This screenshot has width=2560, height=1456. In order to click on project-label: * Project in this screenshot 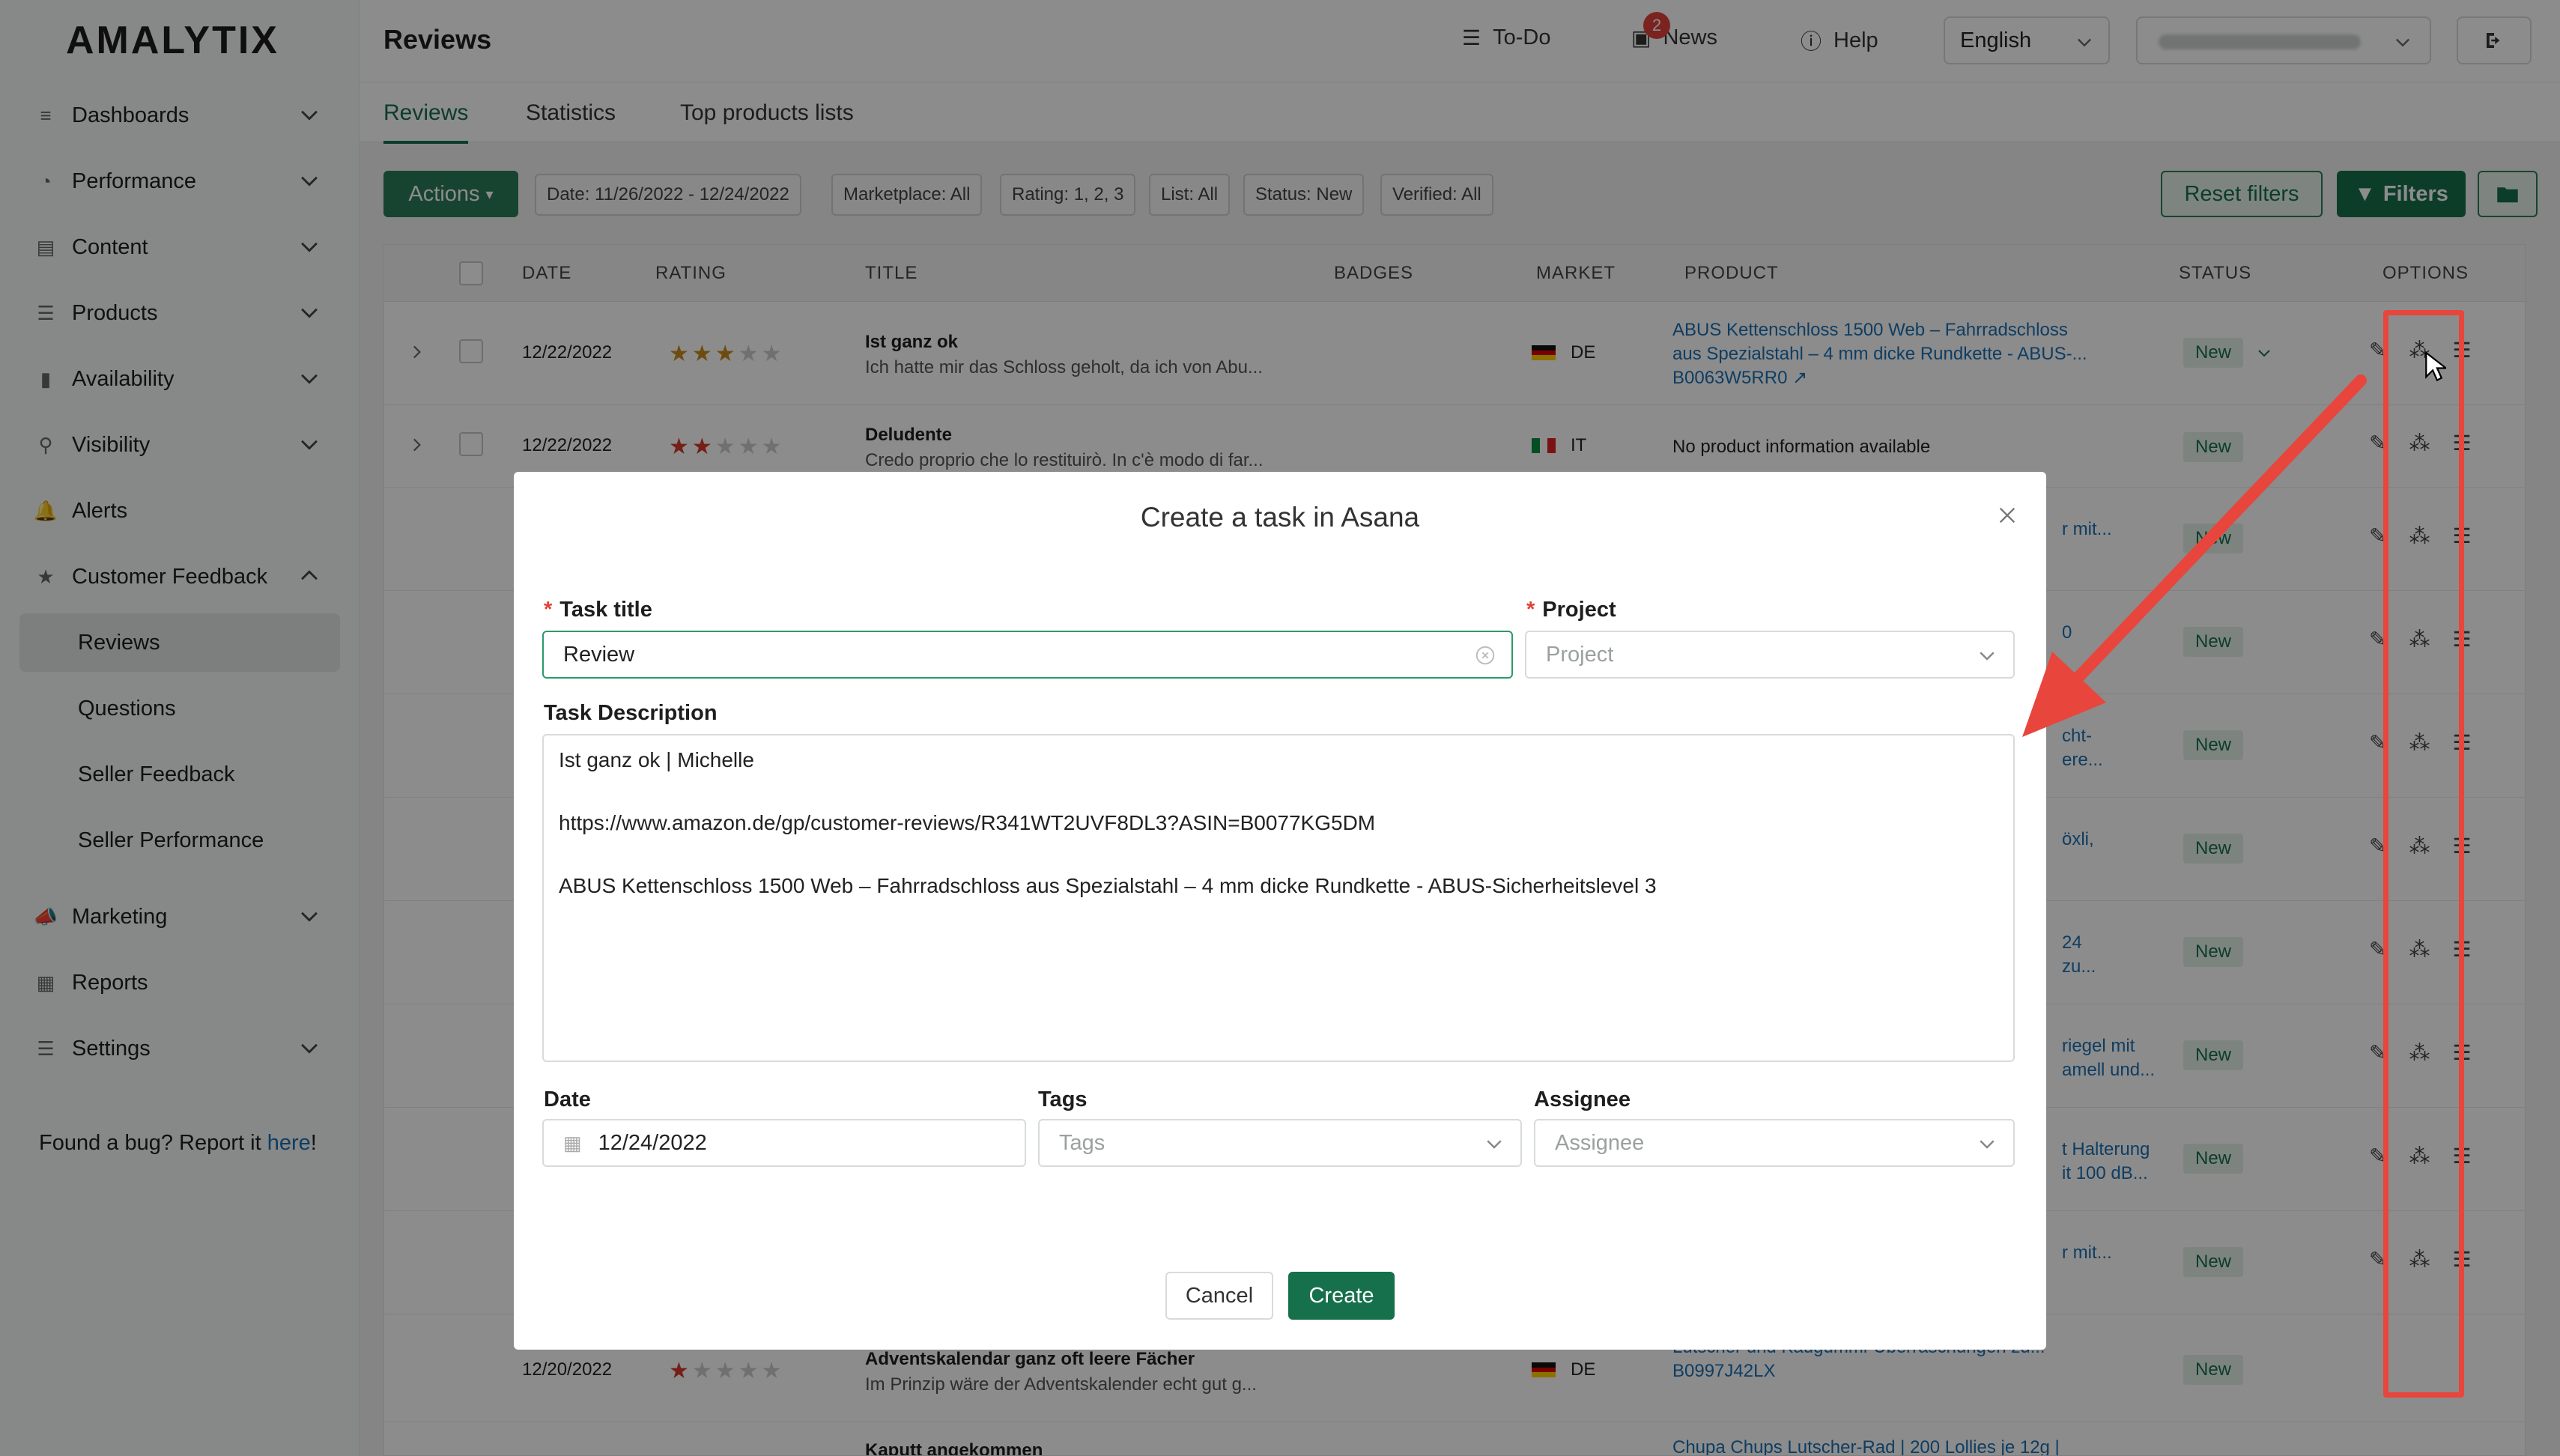, I will do `click(1571, 610)`.